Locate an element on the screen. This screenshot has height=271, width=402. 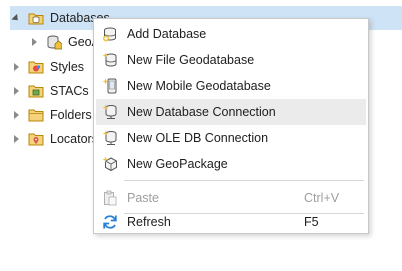
menu-item-add-database: Add Database is located at coordinates (231, 34).